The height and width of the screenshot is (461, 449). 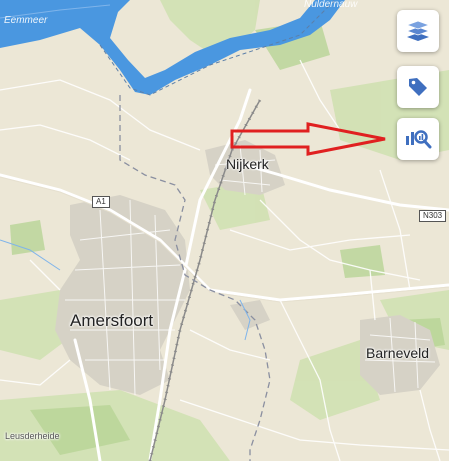 I want to click on layers-icon, so click(x=418, y=30).